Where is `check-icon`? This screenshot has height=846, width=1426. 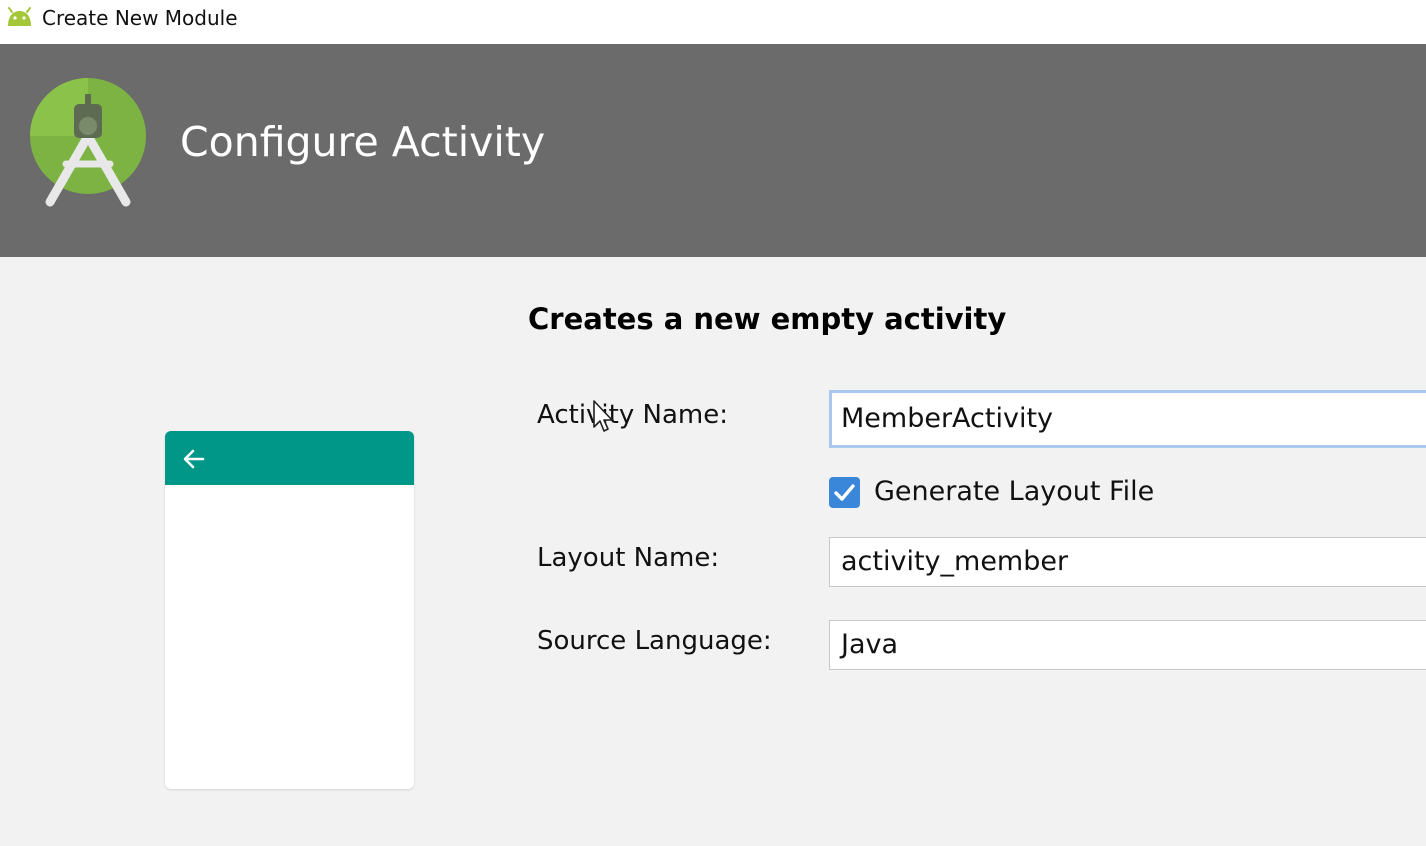 check-icon is located at coordinates (844, 492).